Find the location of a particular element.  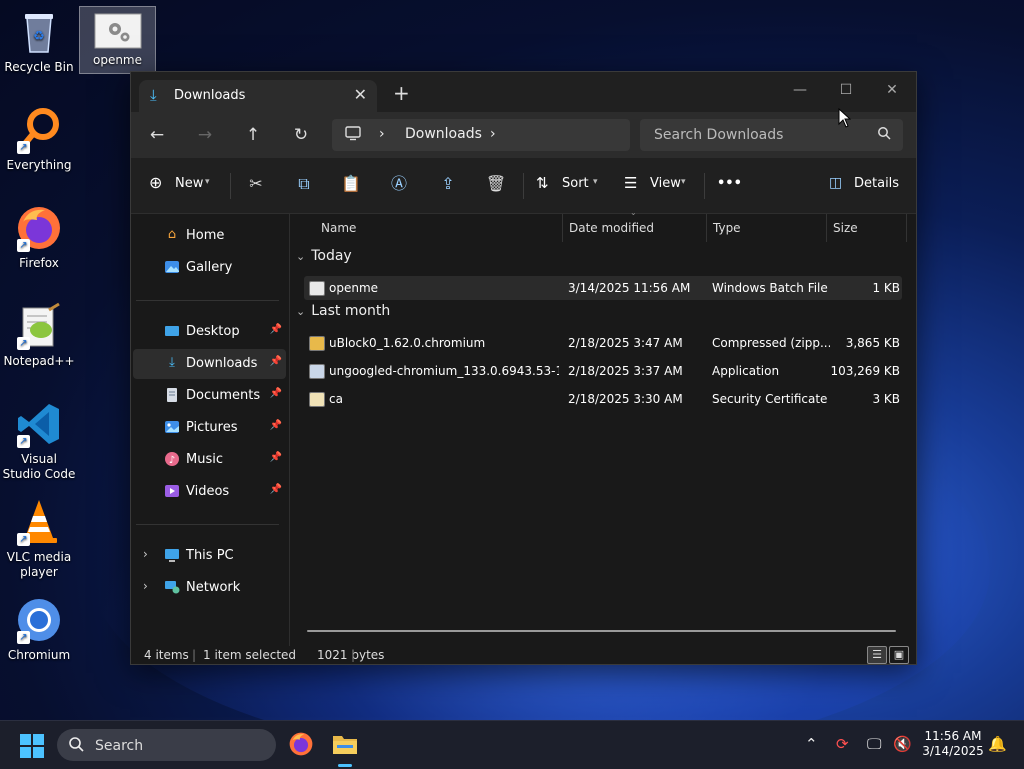

new-button: ⊕ New ▾ is located at coordinates (184, 185).